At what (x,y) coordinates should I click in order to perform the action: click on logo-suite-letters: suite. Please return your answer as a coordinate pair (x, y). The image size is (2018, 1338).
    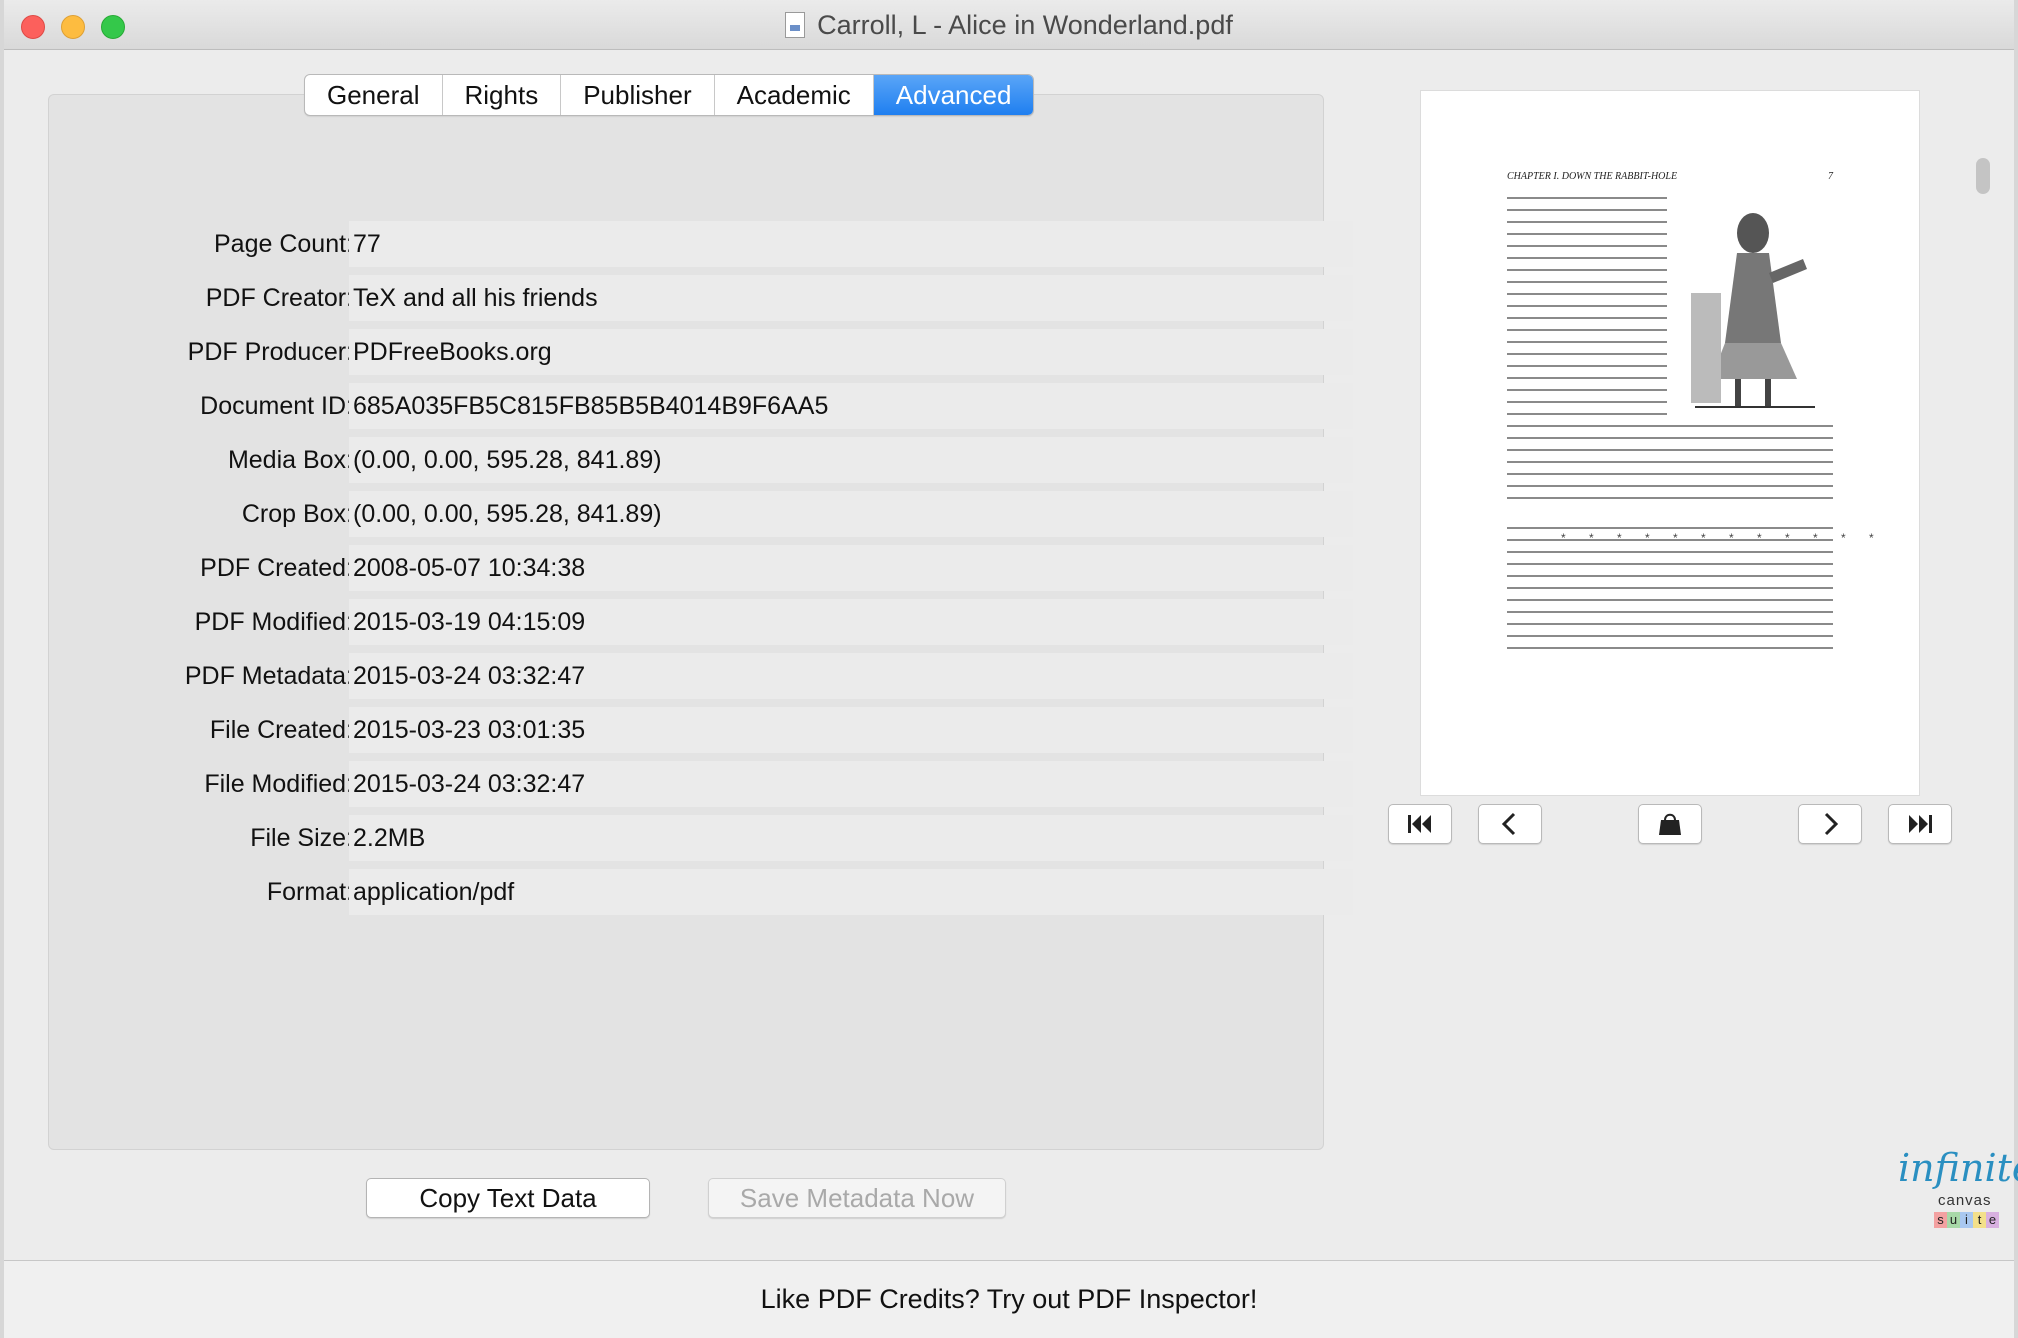
    Looking at the image, I should click on (1966, 1220).